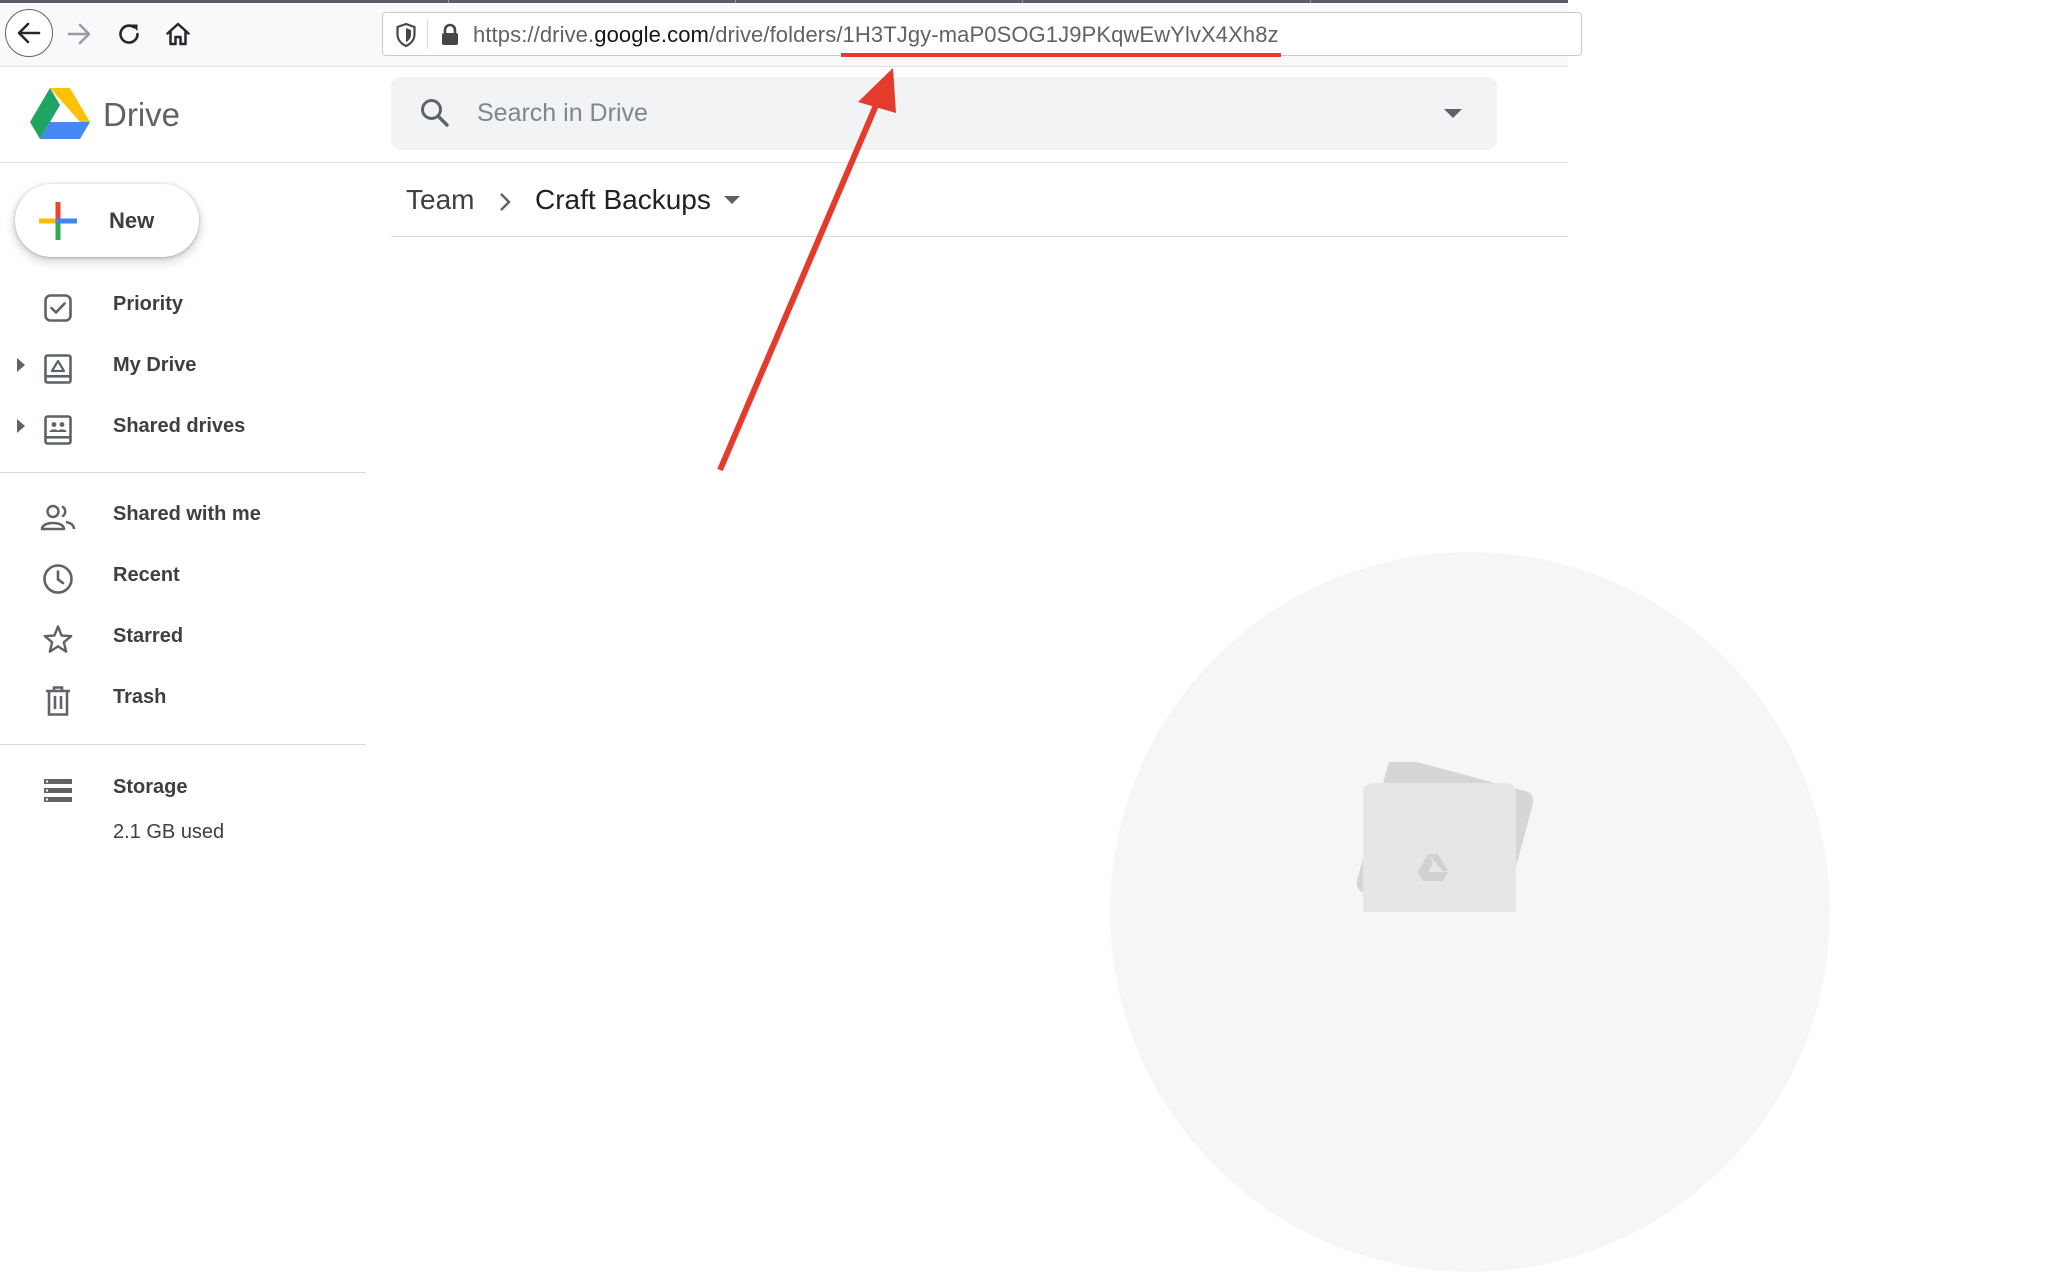 The image size is (2046, 1272). I want to click on sidebar-item-storage: Storage, so click(183, 789).